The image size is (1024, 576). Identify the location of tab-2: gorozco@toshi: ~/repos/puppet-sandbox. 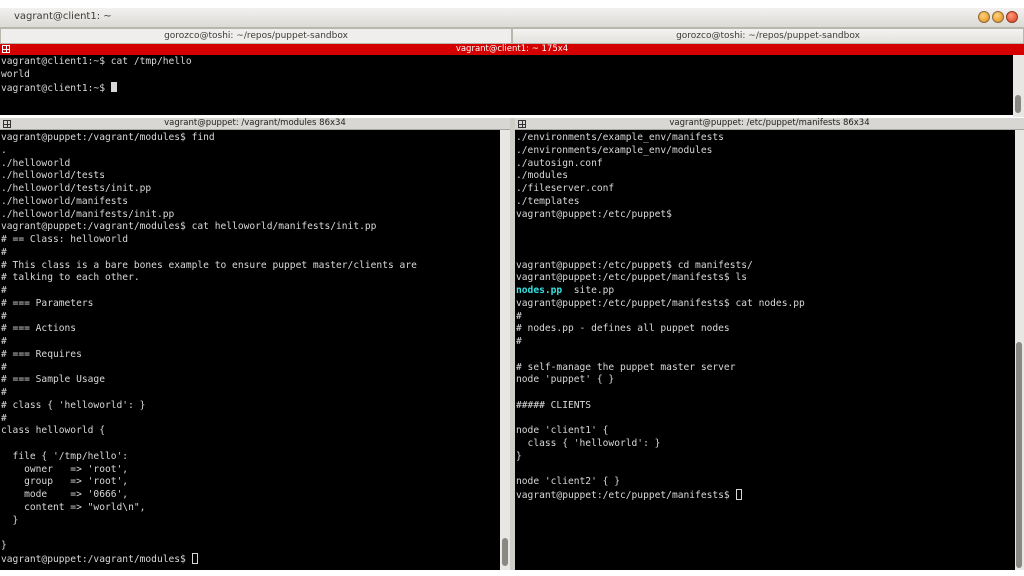
(768, 36).